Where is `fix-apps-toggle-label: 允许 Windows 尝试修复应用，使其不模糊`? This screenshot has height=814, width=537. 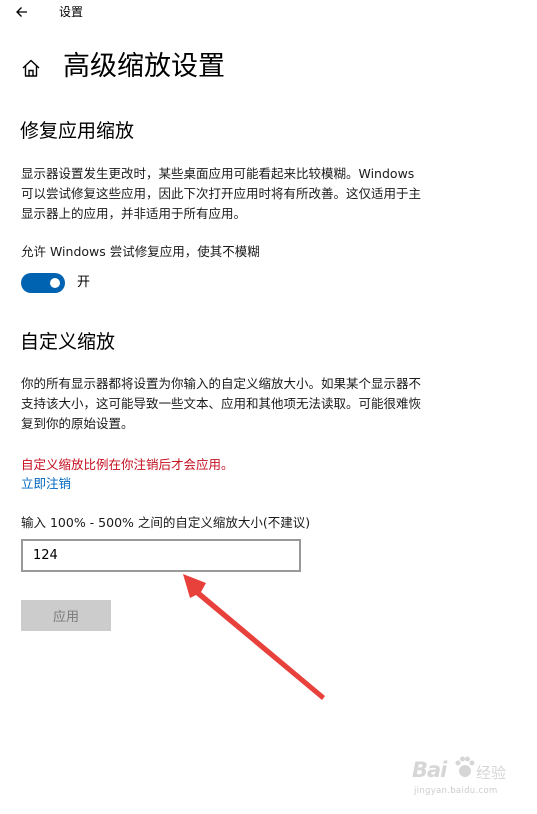 fix-apps-toggle-label: 允许 Windows 尝试修复应用，使其不模糊 is located at coordinates (140, 251).